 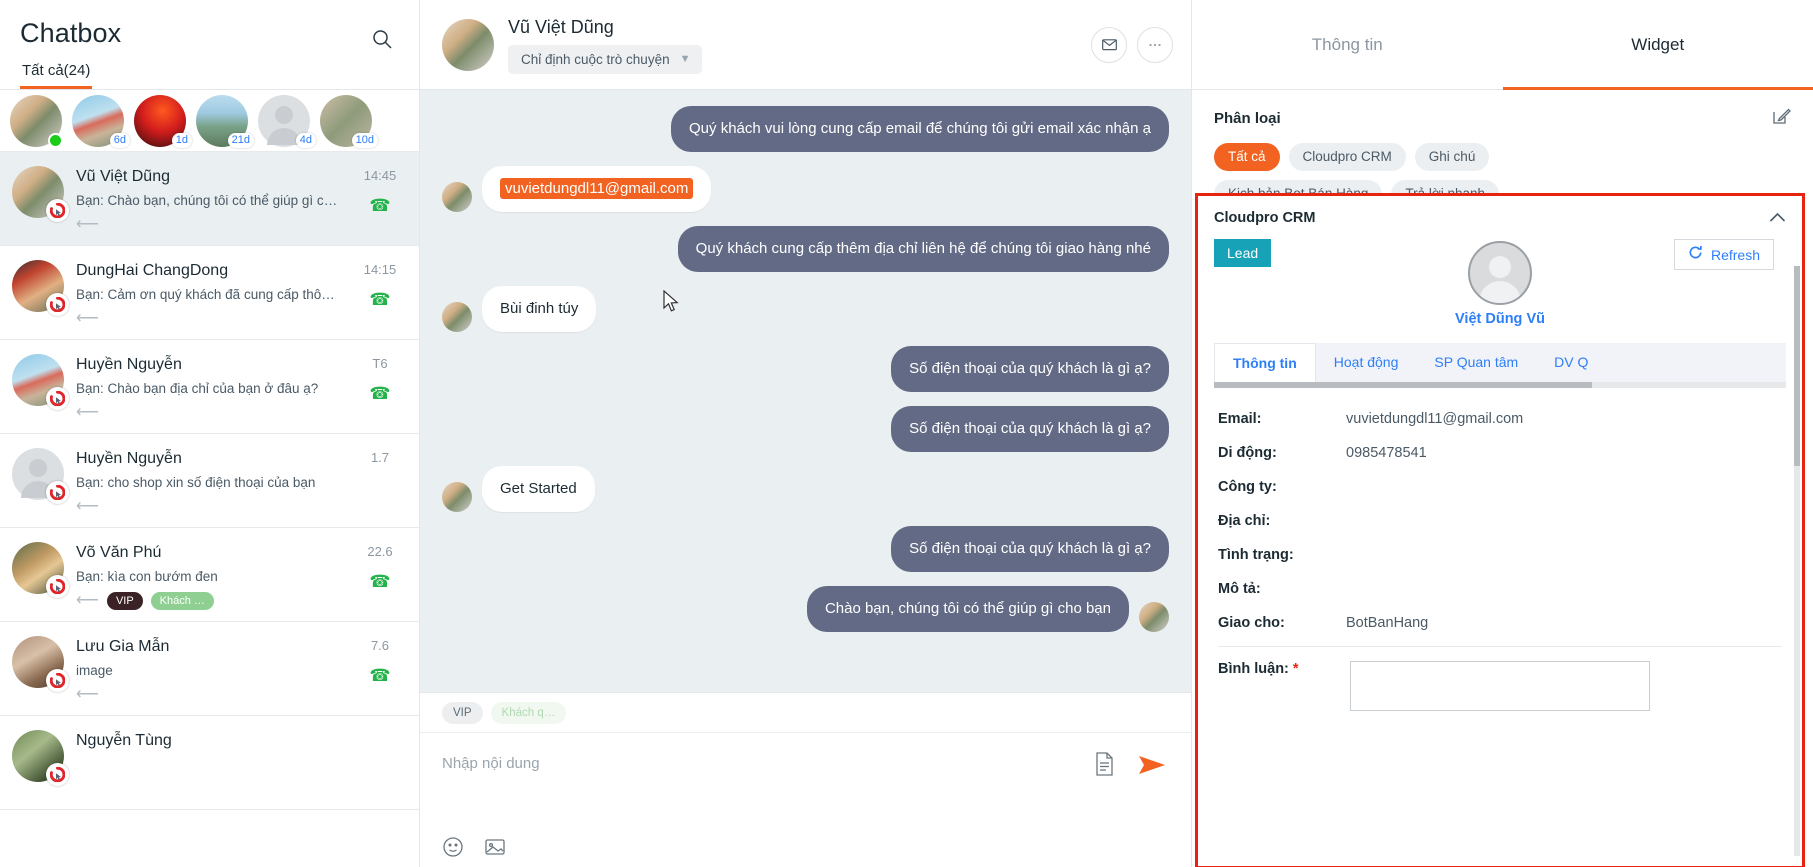 I want to click on image-icon, so click(x=495, y=849).